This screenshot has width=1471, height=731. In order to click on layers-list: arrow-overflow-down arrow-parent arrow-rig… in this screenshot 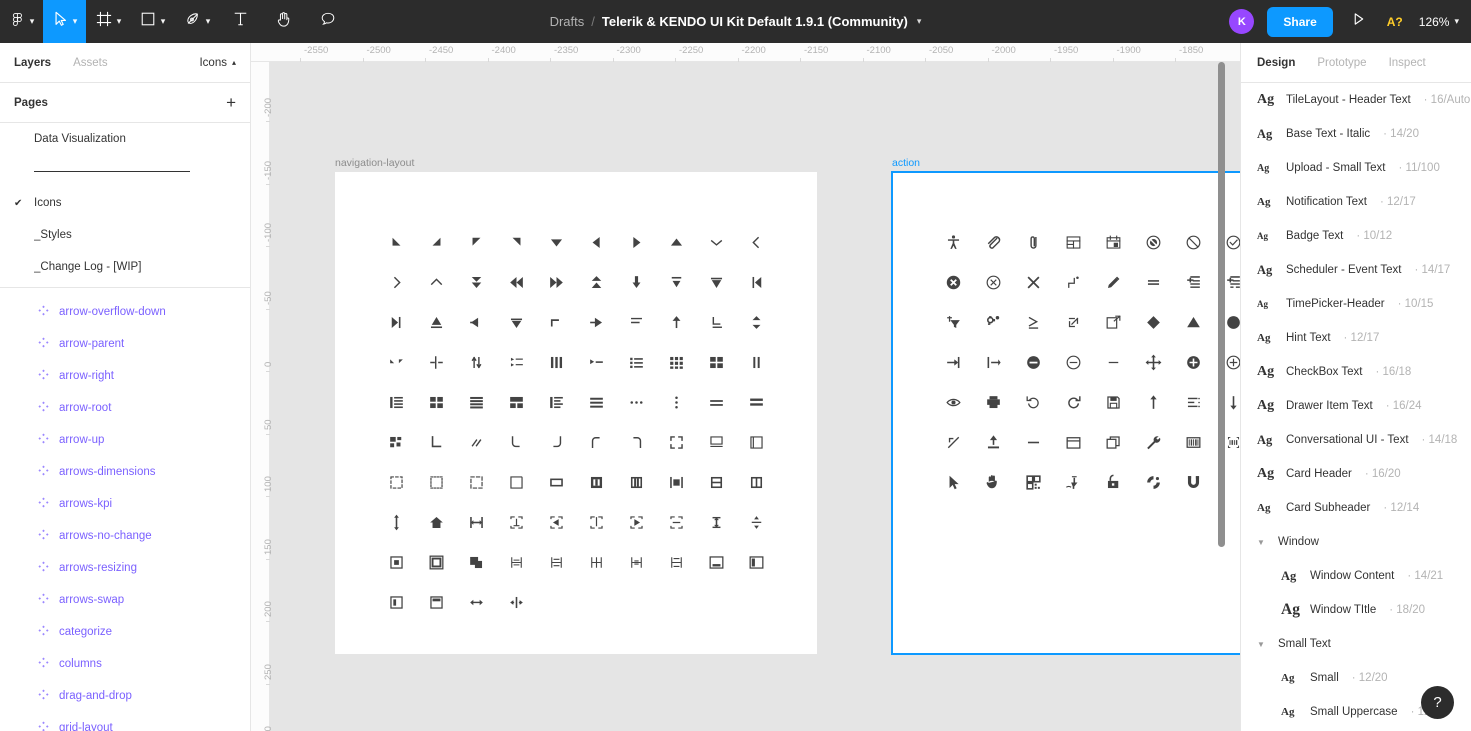, I will do `click(125, 509)`.